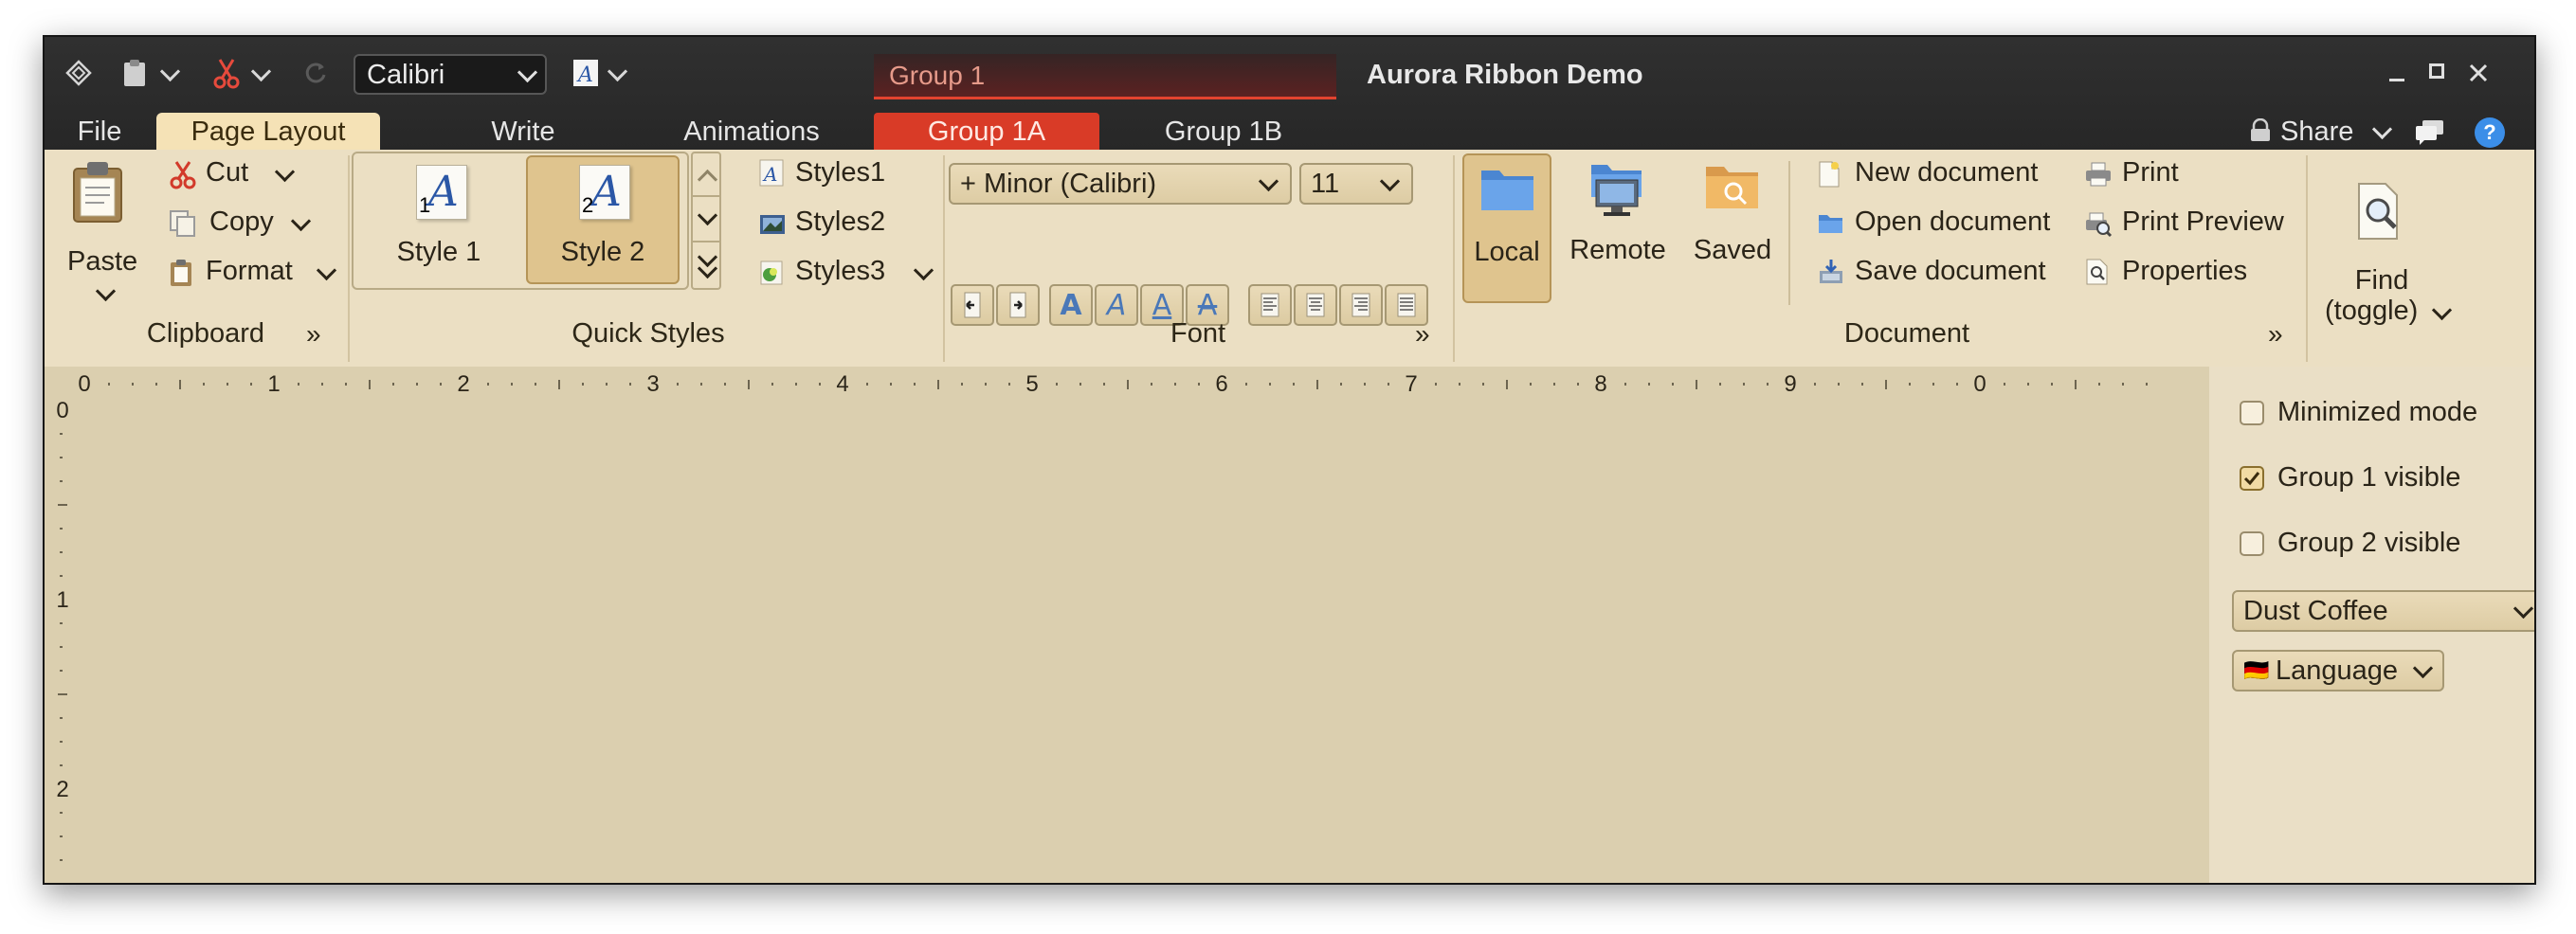  What do you see at coordinates (226, 73) in the screenshot?
I see `cut-icon` at bounding box center [226, 73].